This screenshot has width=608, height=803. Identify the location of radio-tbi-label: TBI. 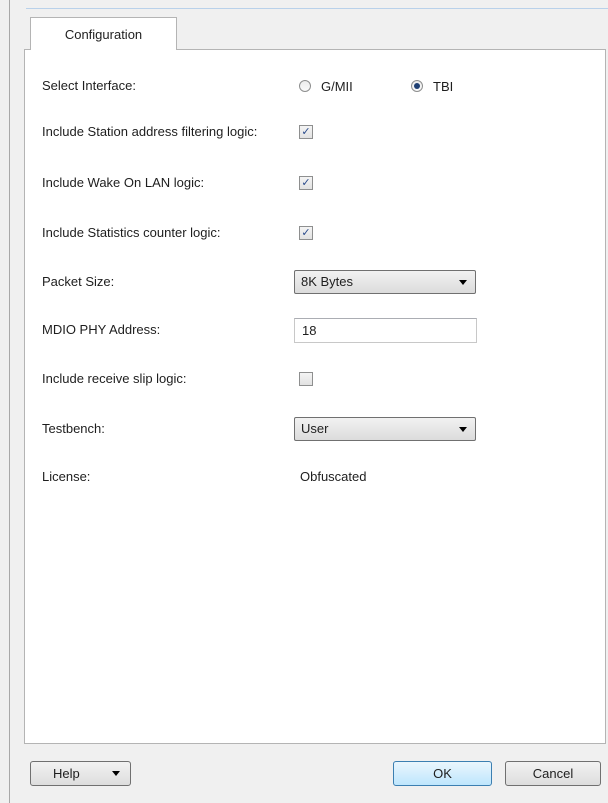
(443, 86).